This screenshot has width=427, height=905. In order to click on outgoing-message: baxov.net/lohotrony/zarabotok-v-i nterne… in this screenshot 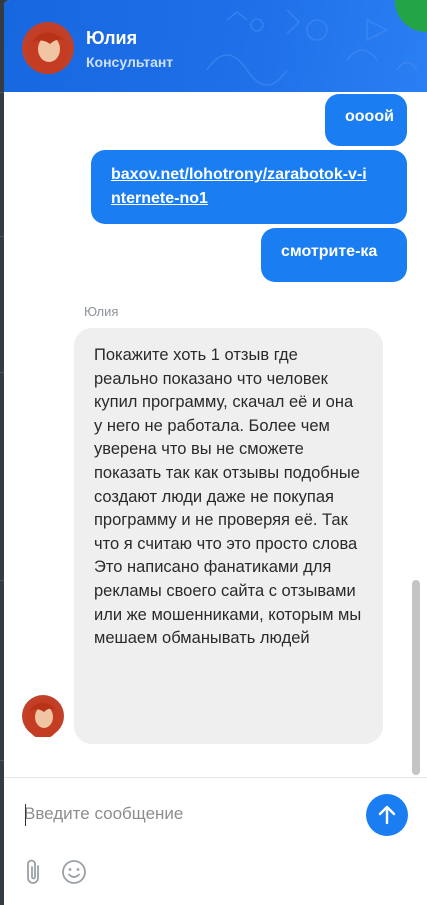, I will do `click(249, 187)`.